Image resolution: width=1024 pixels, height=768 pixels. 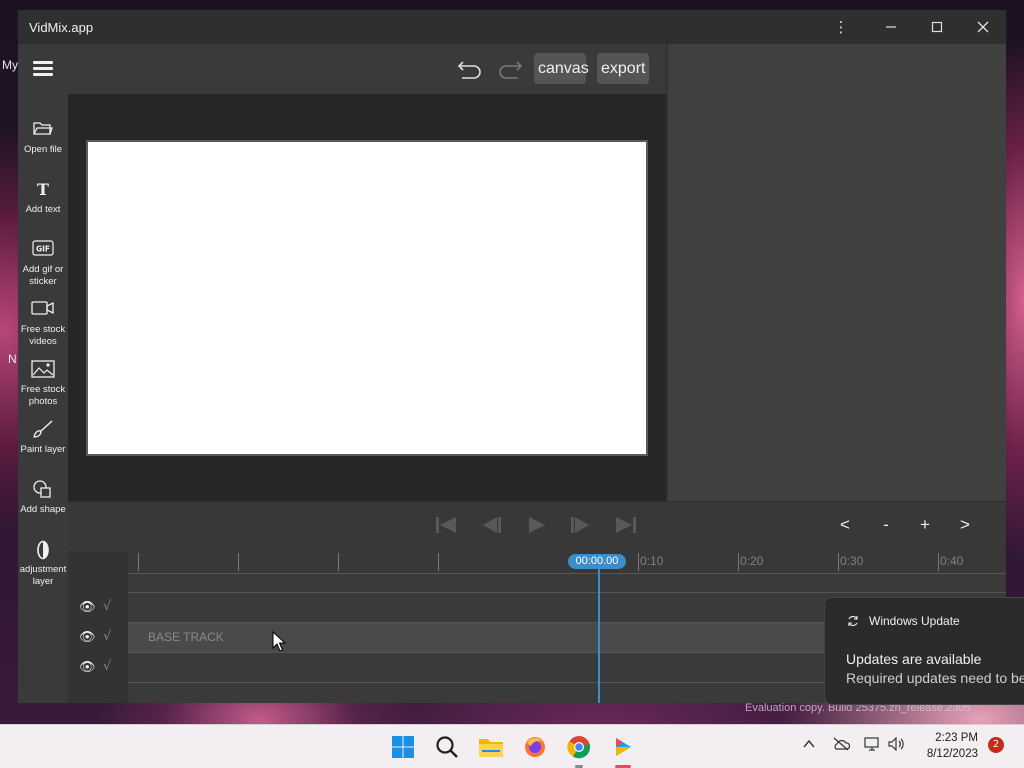 I want to click on clock-date: 8/12/2023, so click(x=952, y=754).